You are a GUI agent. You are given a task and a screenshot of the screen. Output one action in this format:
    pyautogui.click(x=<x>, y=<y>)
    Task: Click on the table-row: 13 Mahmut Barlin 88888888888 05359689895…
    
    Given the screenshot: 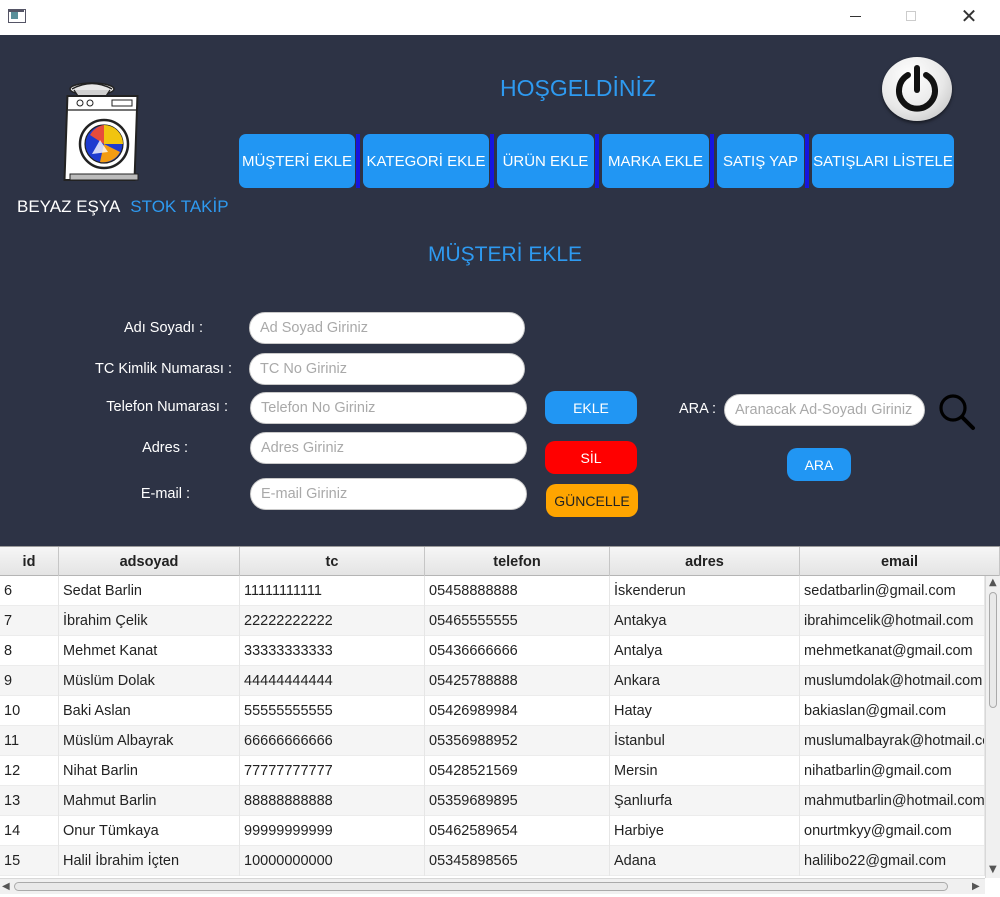 What is the action you would take?
    pyautogui.click(x=492, y=801)
    